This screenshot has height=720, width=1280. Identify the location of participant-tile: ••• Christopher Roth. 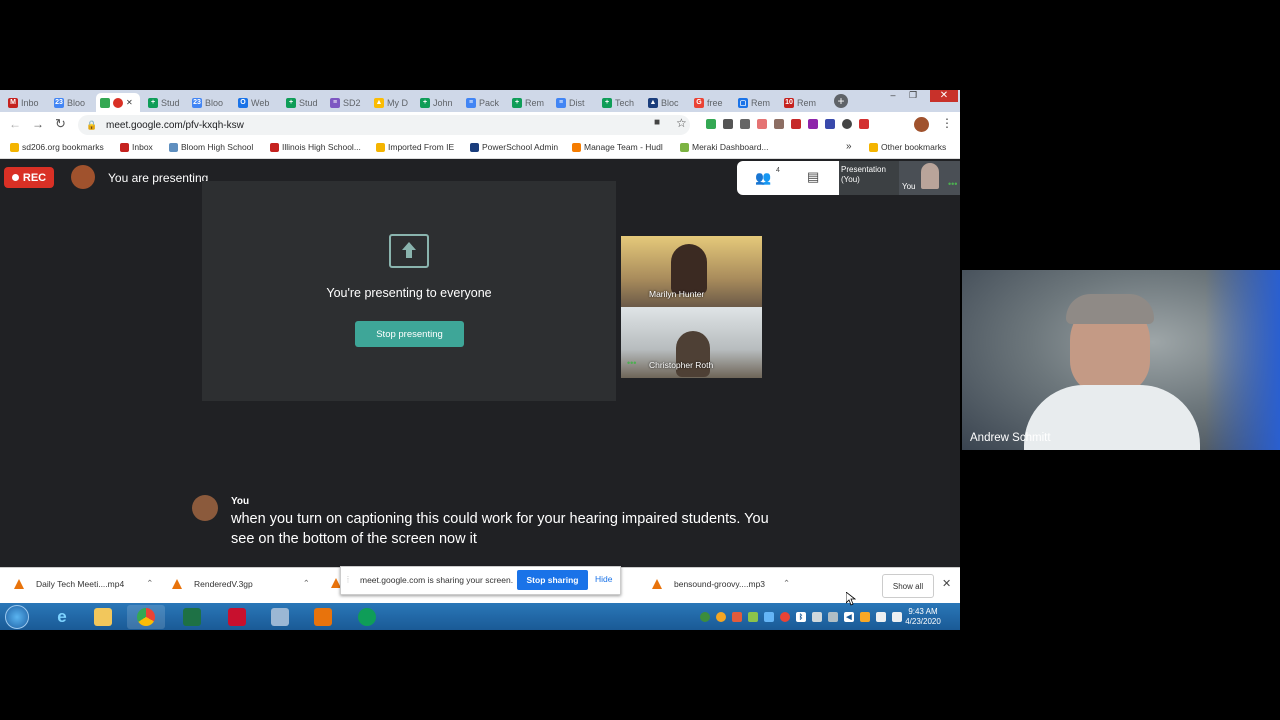
(691, 342).